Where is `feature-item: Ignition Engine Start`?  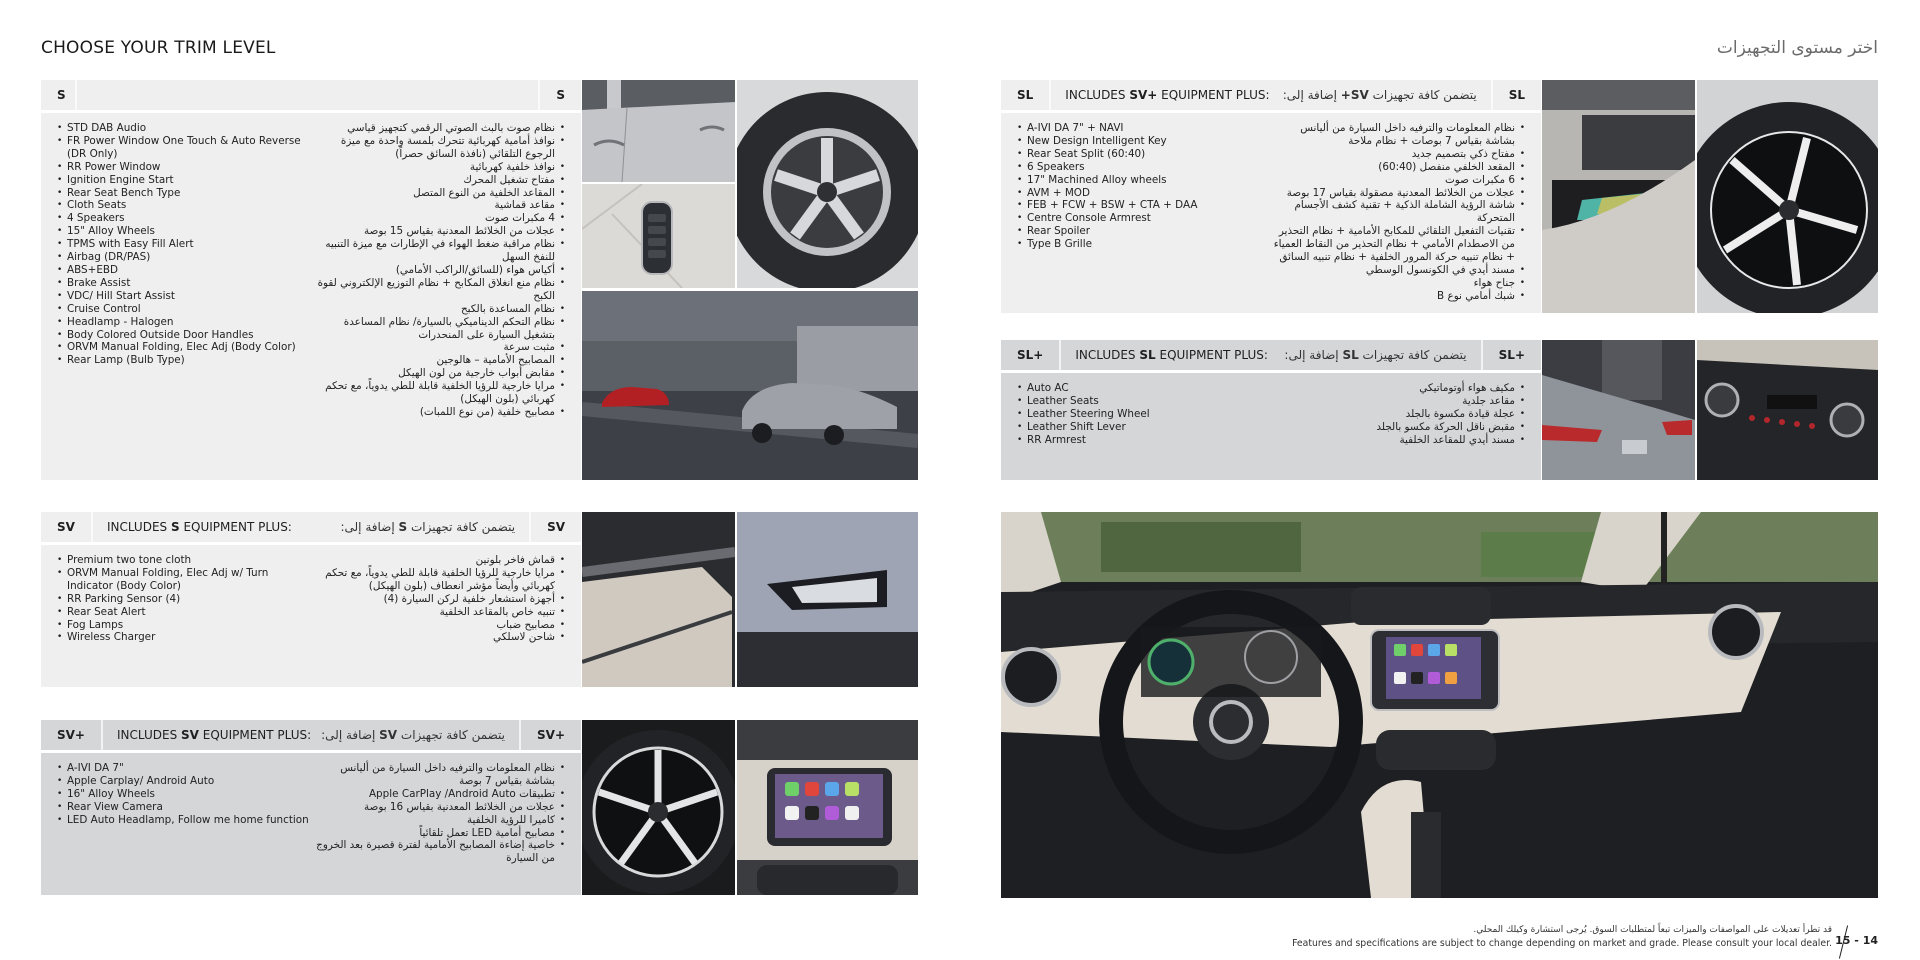
feature-item: Ignition Engine Start is located at coordinates (183, 180).